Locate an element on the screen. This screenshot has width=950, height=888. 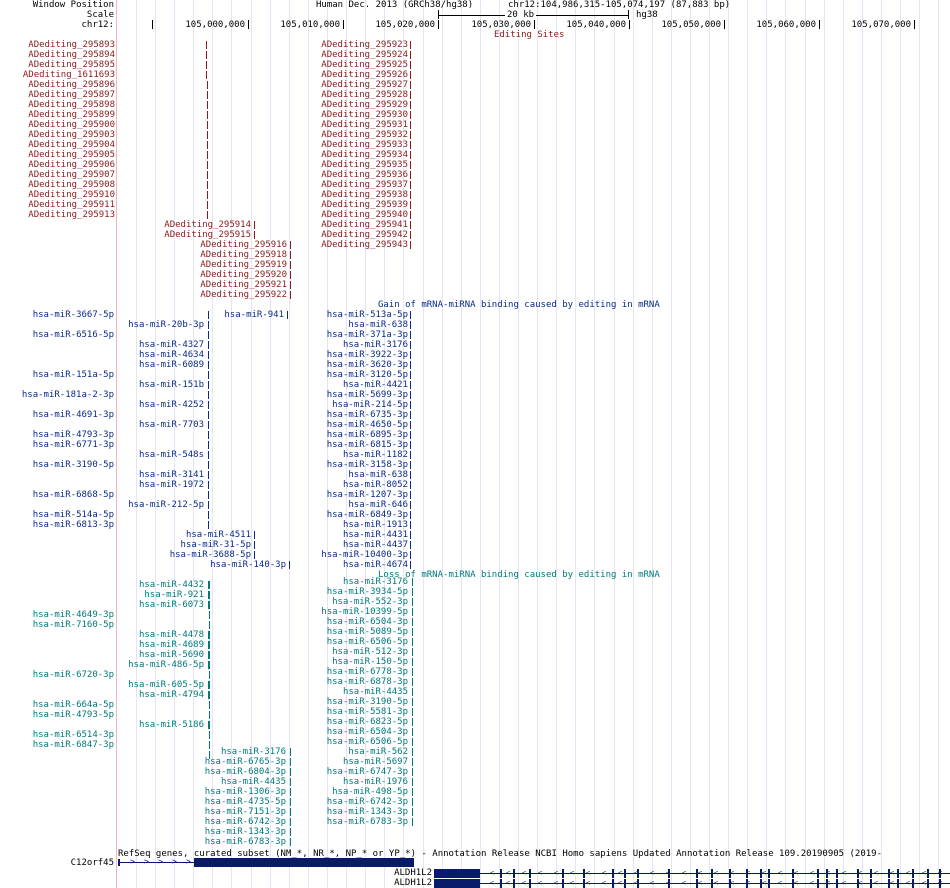
editing-site-label: ADediting_295920 is located at coordinates (243, 275).